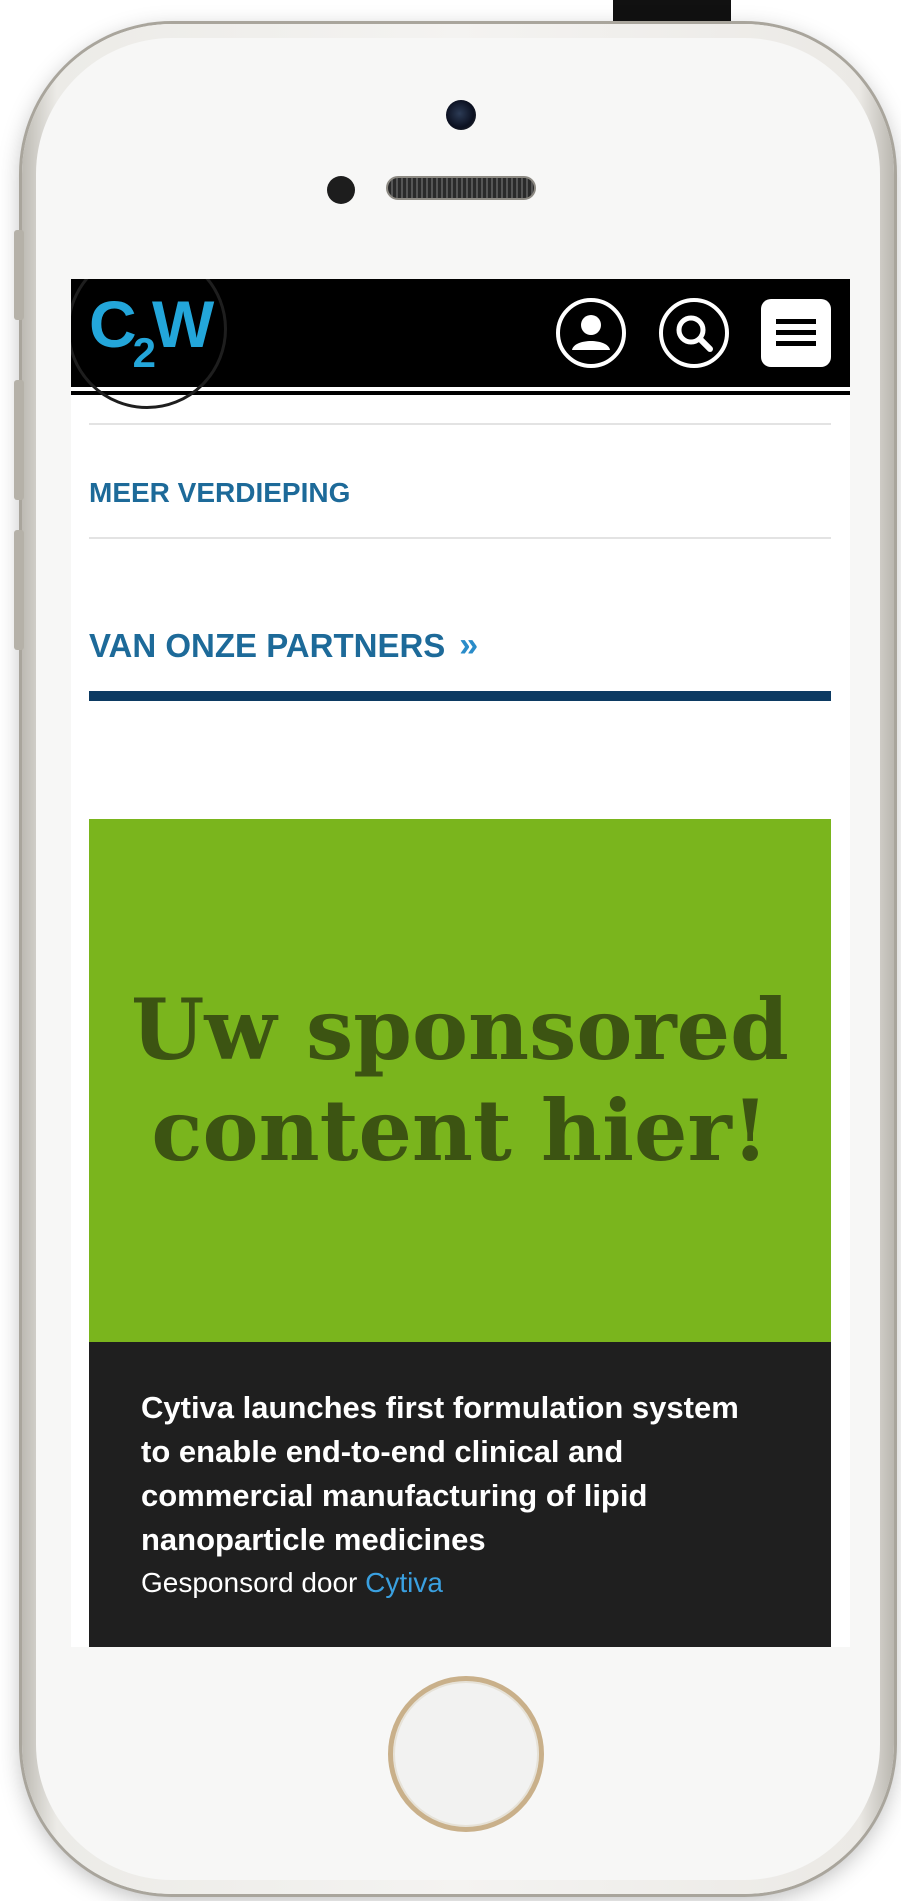 This screenshot has height=1901, width=901. Describe the element at coordinates (461, 188) in the screenshot. I see `earpiece-speaker` at that location.